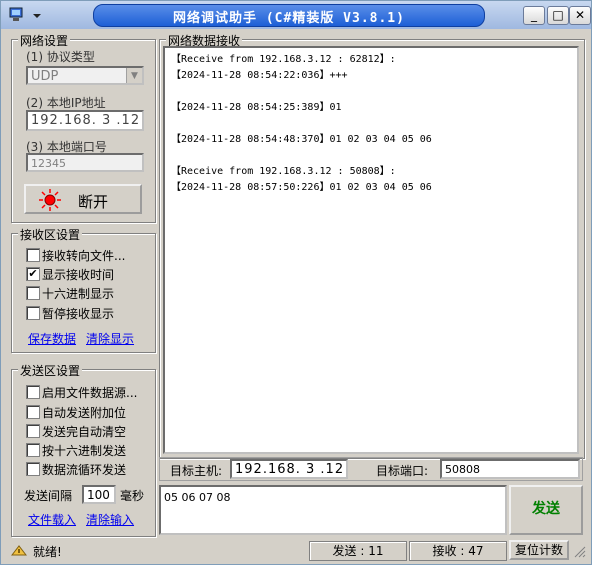 The height and width of the screenshot is (565, 592). Describe the element at coordinates (33, 293) in the screenshot. I see `checkbox-hex-display` at that location.